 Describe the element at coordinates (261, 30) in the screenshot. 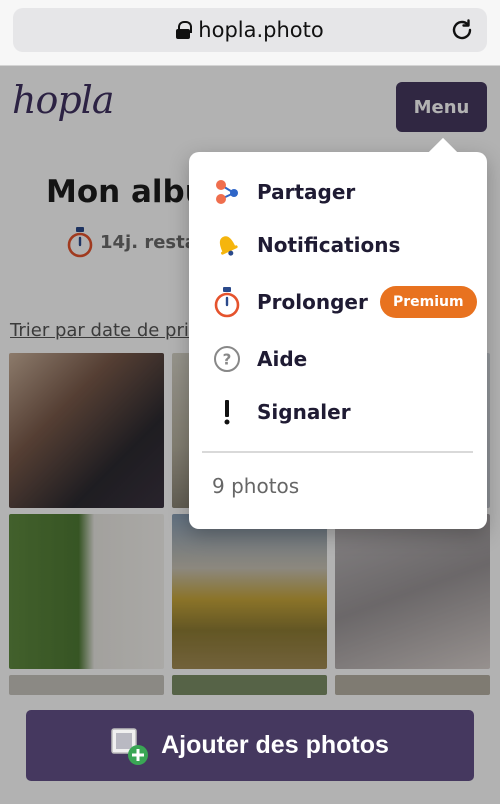

I see `url-text: hopla.photo` at that location.